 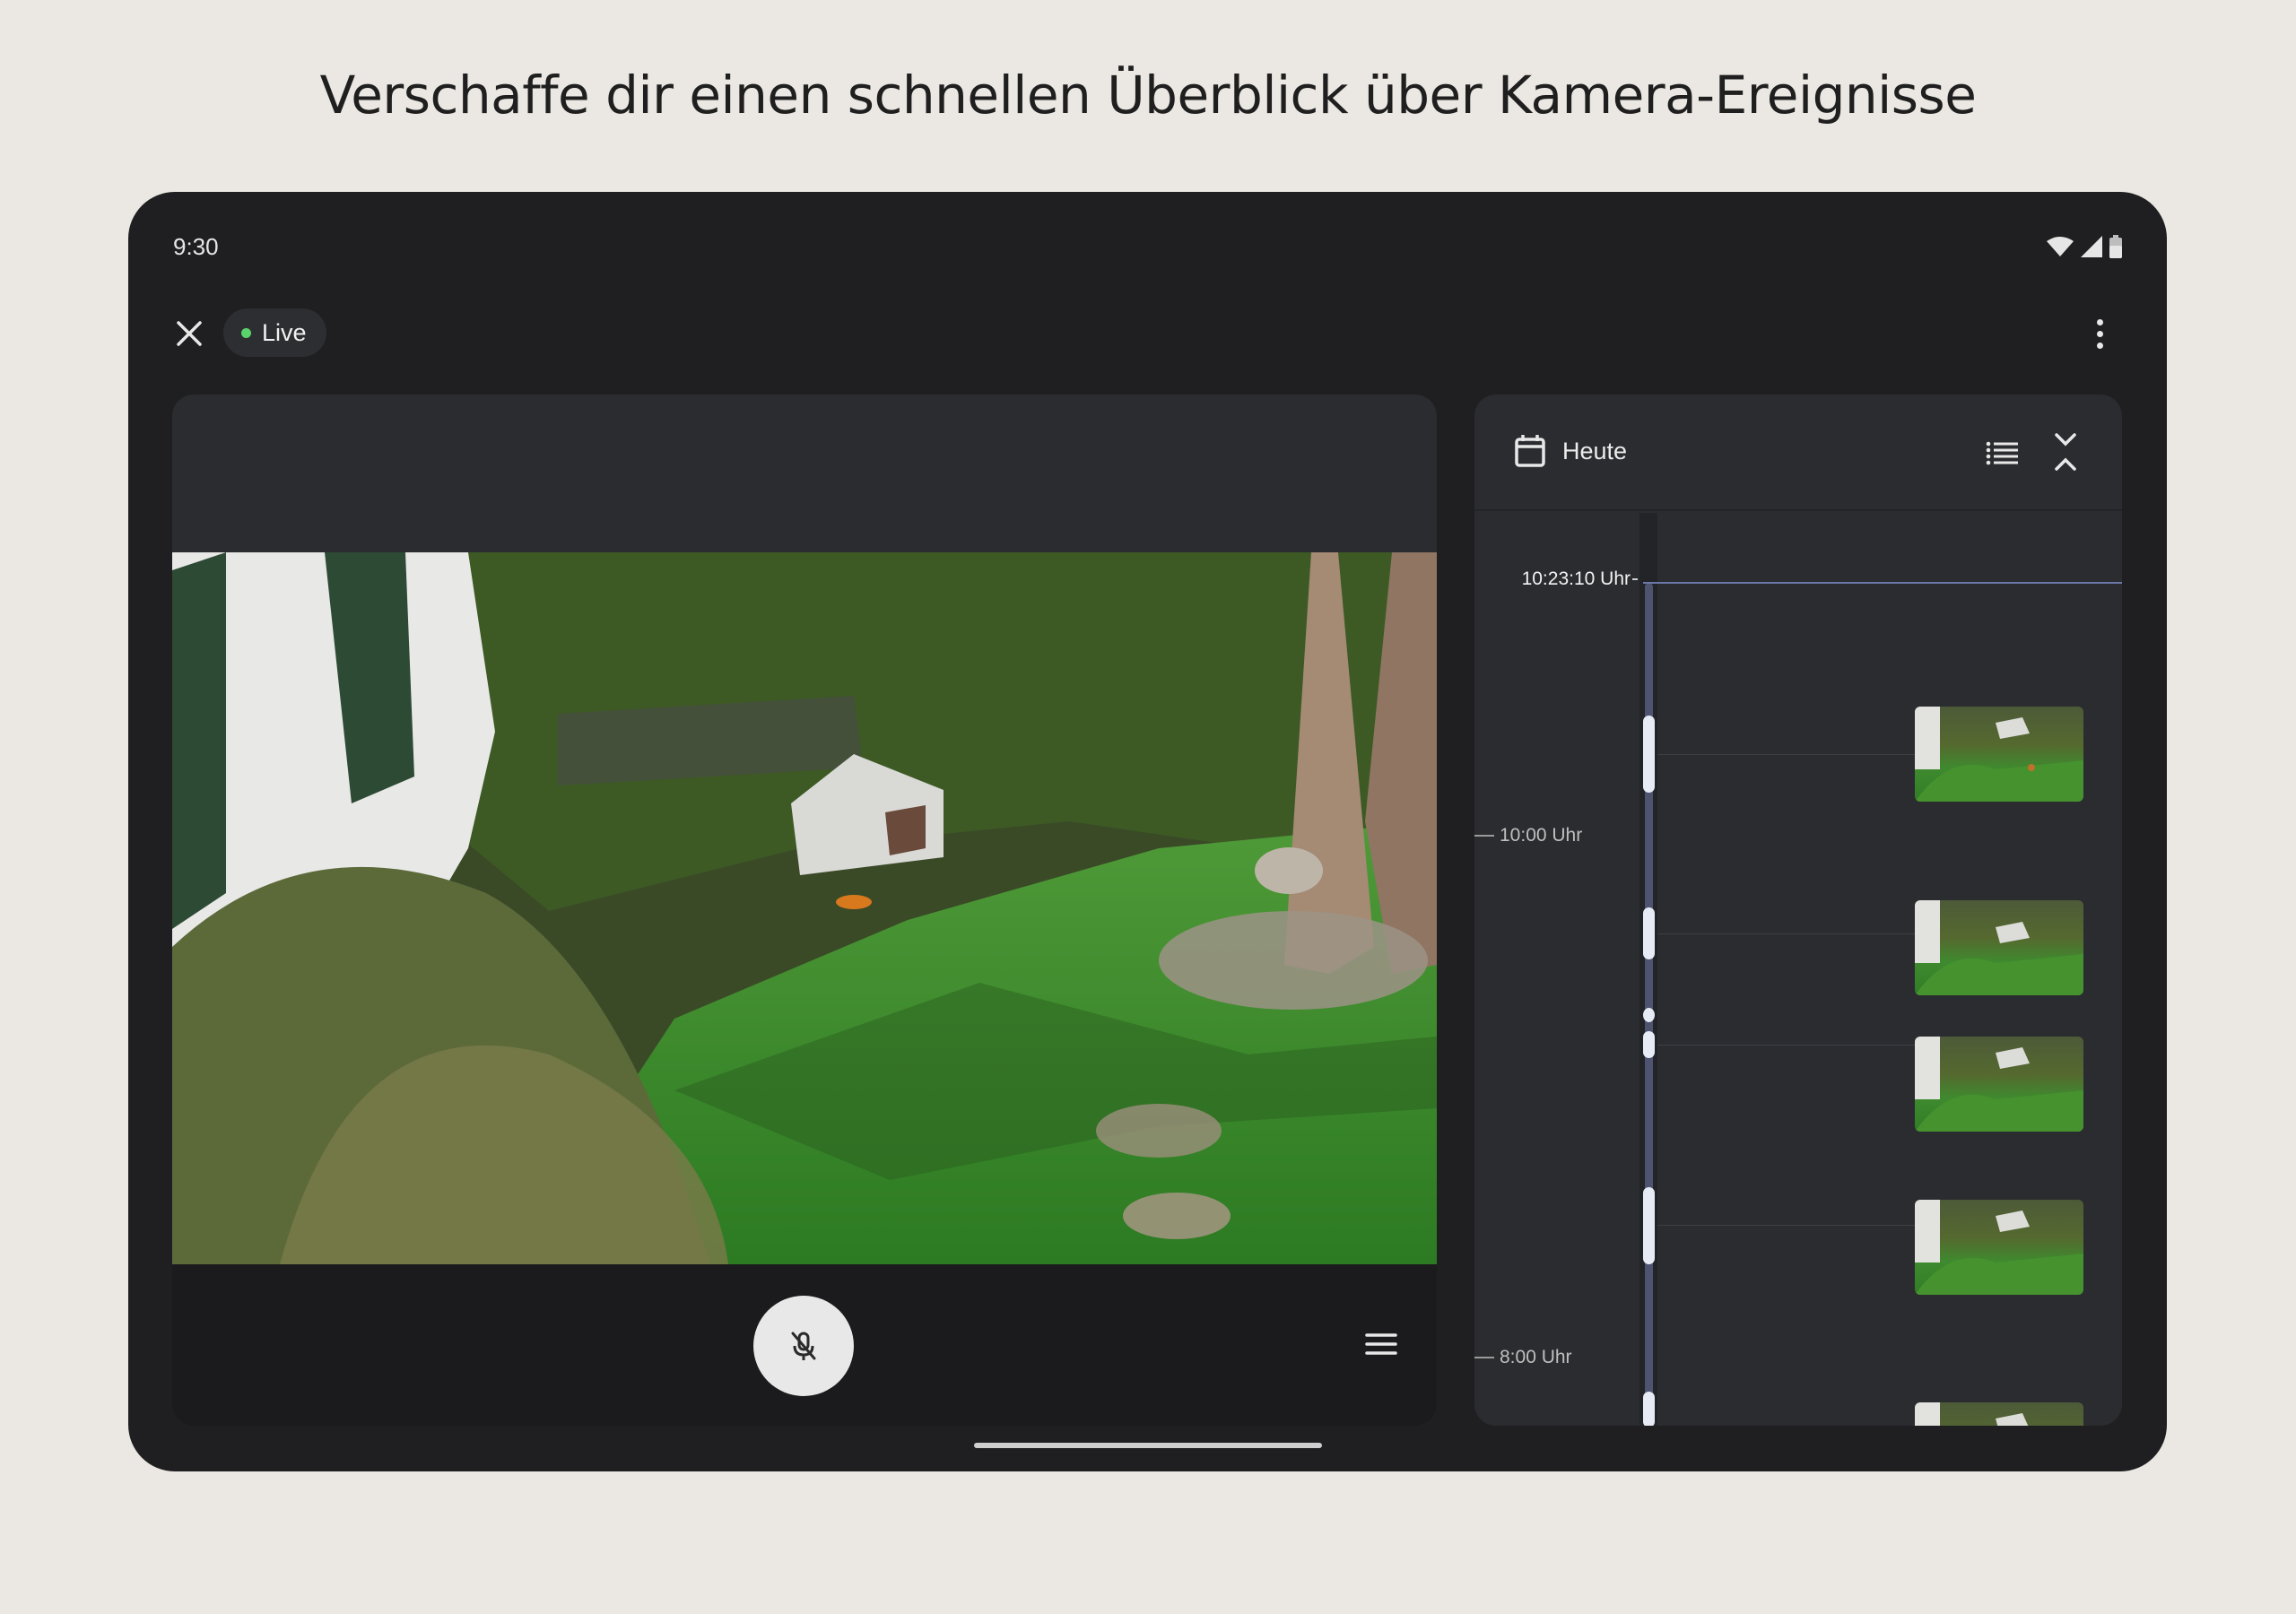 What do you see at coordinates (284, 332) in the screenshot?
I see `live-label: Live` at bounding box center [284, 332].